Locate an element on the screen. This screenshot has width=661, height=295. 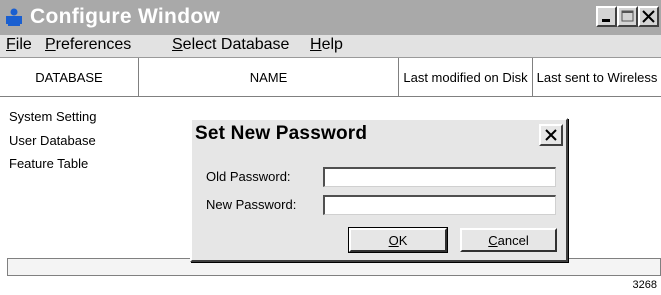
old-password-label: Old Password: is located at coordinates (248, 176).